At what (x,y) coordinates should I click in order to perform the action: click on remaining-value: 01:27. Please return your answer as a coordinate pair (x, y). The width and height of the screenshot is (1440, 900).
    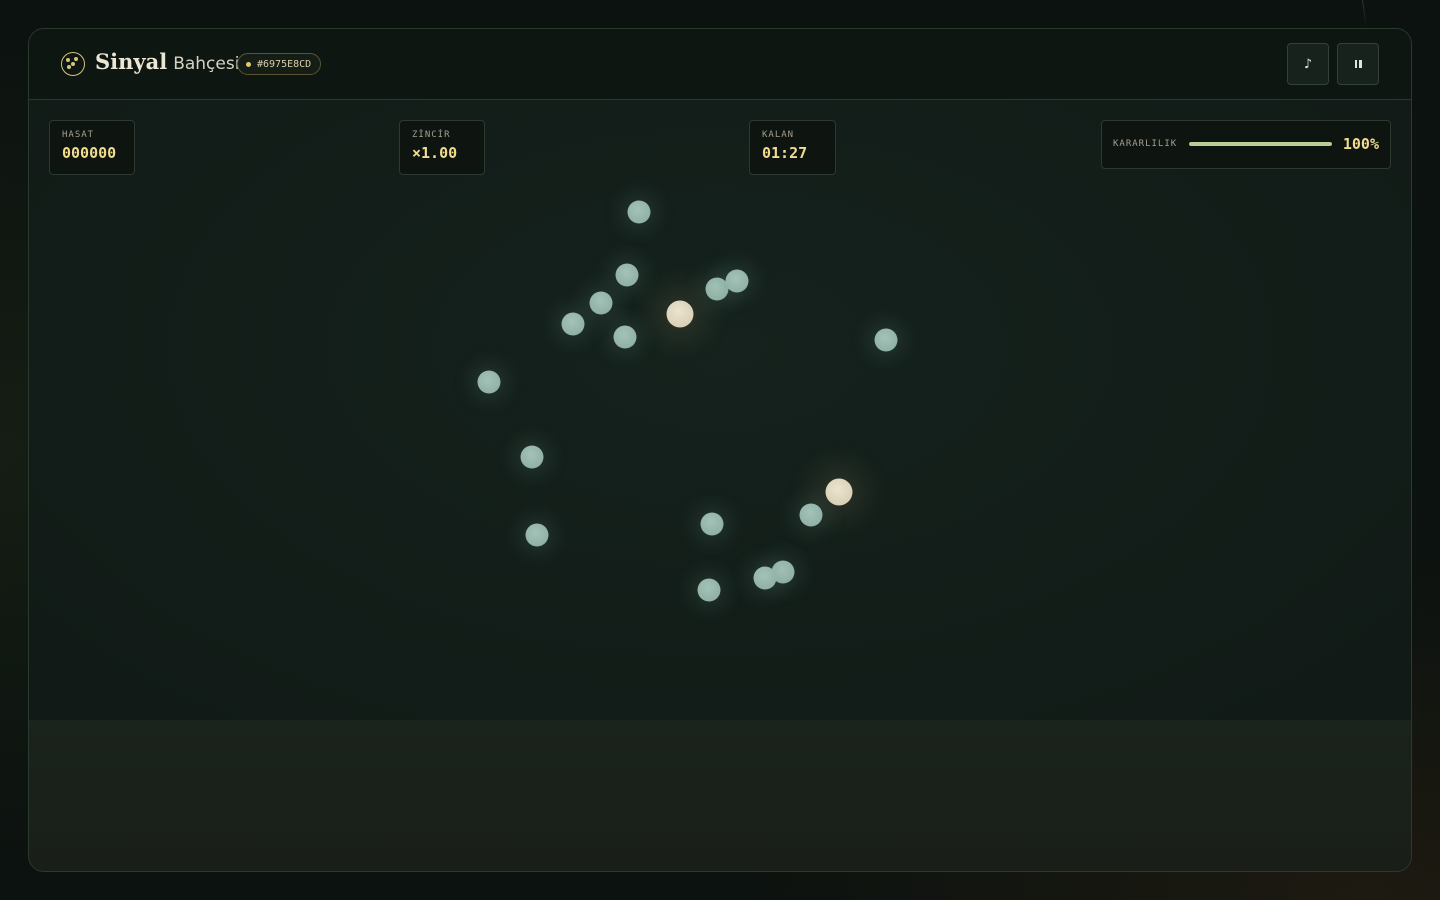
    Looking at the image, I should click on (785, 153).